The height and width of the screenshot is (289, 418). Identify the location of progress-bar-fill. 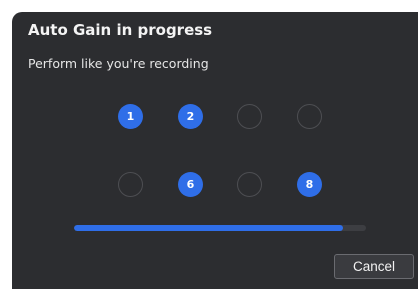
(208, 228).